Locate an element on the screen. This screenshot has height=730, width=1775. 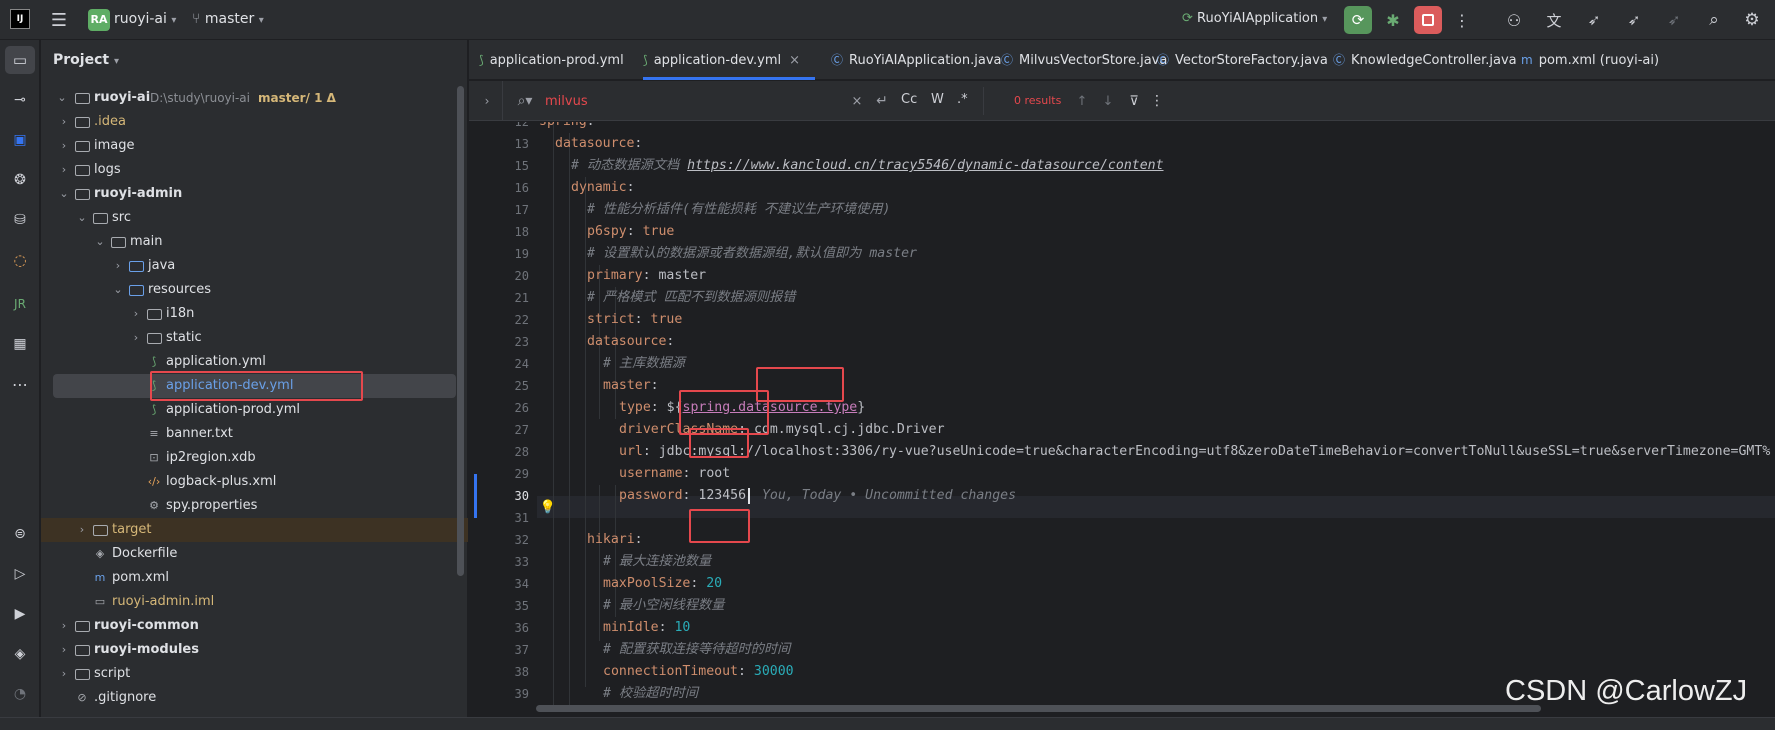
tree-folder-row: › java is located at coordinates (254, 266).